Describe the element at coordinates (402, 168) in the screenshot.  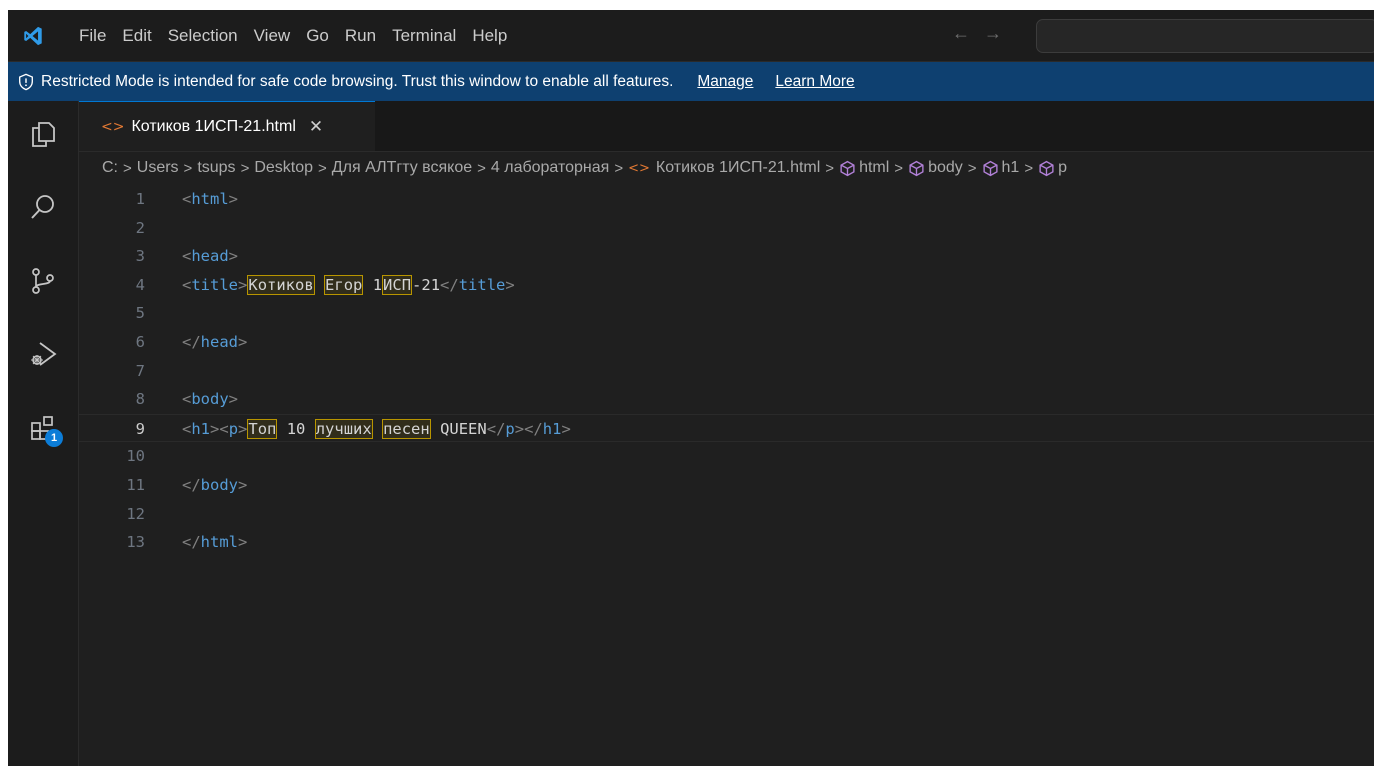
I see `breadcrumb-folder: Для АЛТгту всякое` at that location.